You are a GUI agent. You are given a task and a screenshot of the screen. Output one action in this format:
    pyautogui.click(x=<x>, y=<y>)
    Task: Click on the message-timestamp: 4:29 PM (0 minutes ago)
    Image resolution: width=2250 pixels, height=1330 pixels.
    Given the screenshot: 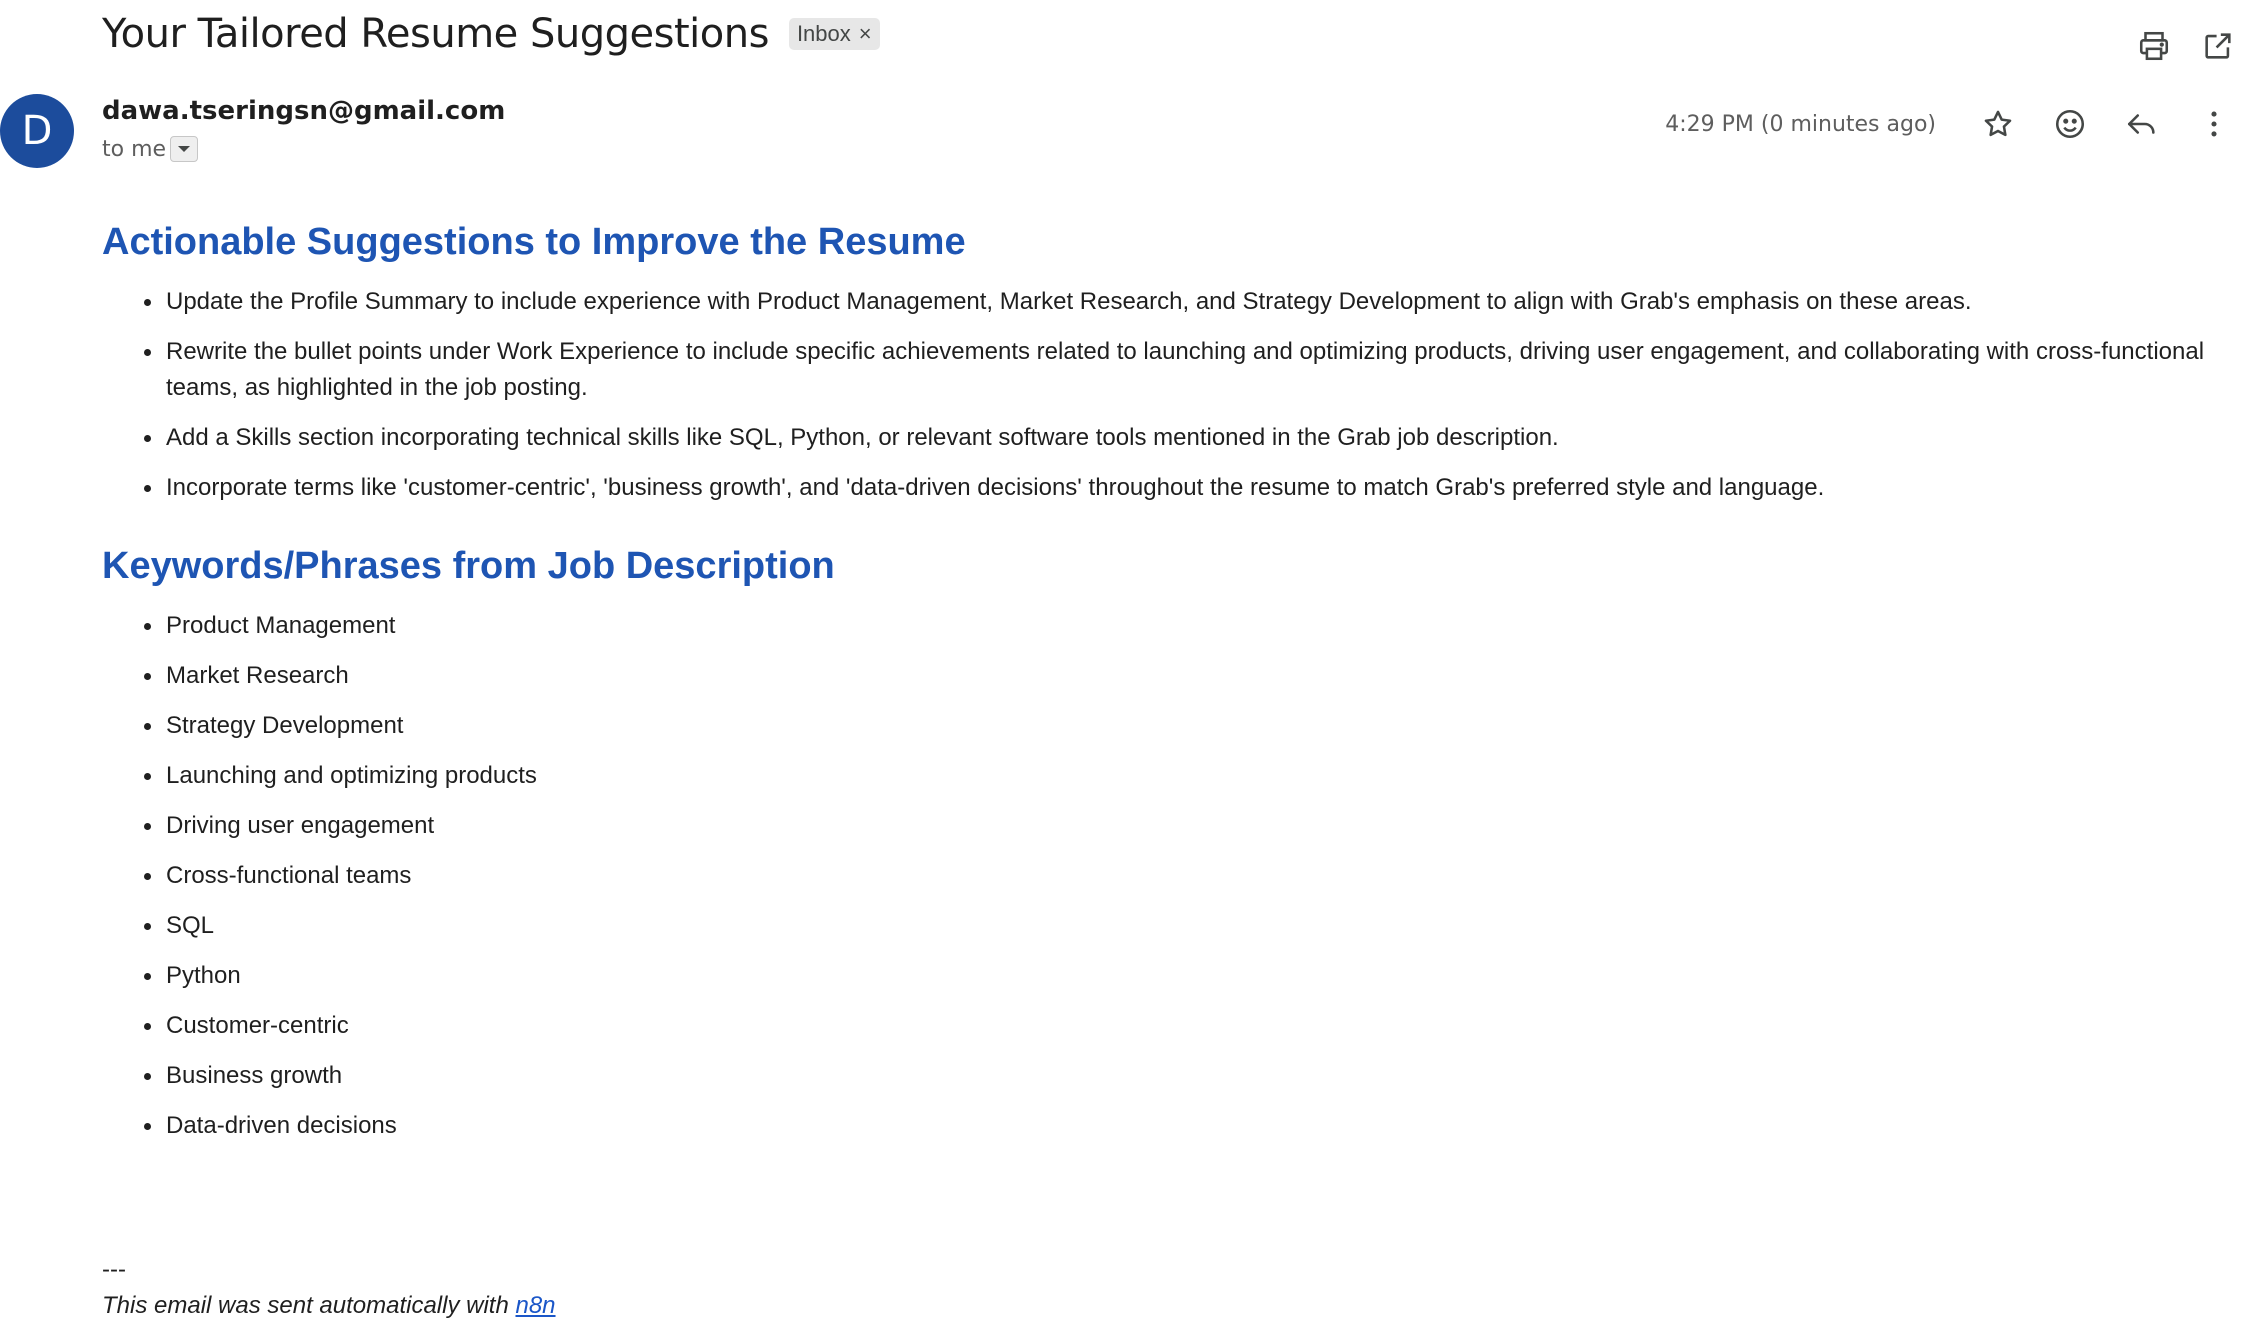 What is the action you would take?
    pyautogui.click(x=1800, y=124)
    